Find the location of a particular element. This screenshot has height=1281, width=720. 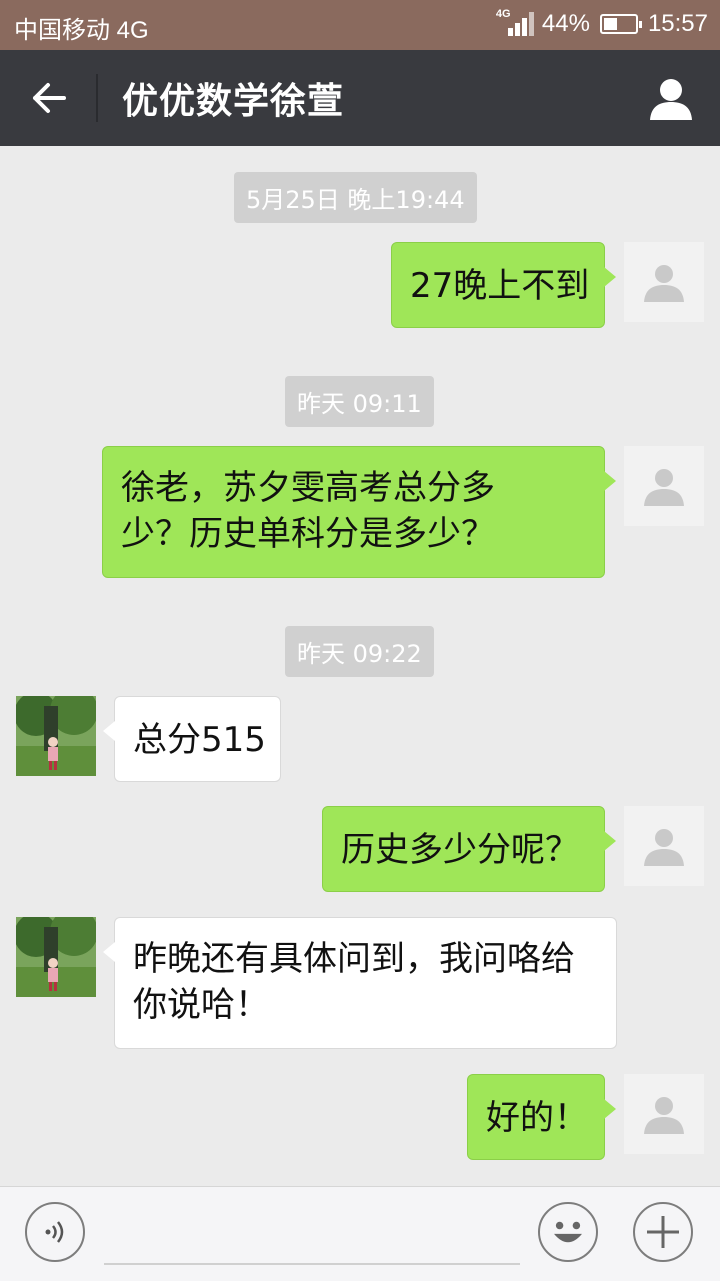

voice-icon is located at coordinates (54, 1232).